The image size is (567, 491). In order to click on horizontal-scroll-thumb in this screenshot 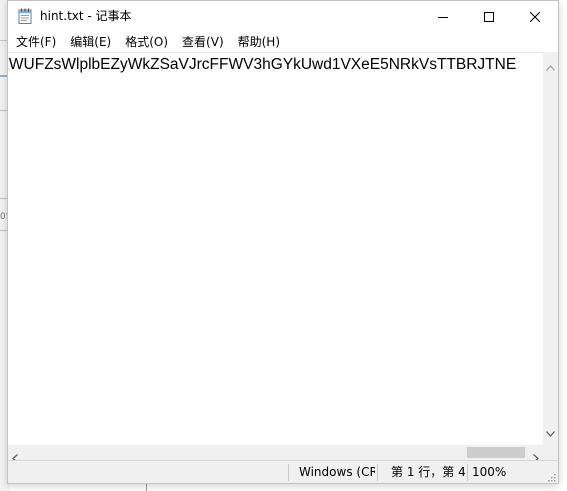, I will do `click(496, 452)`.